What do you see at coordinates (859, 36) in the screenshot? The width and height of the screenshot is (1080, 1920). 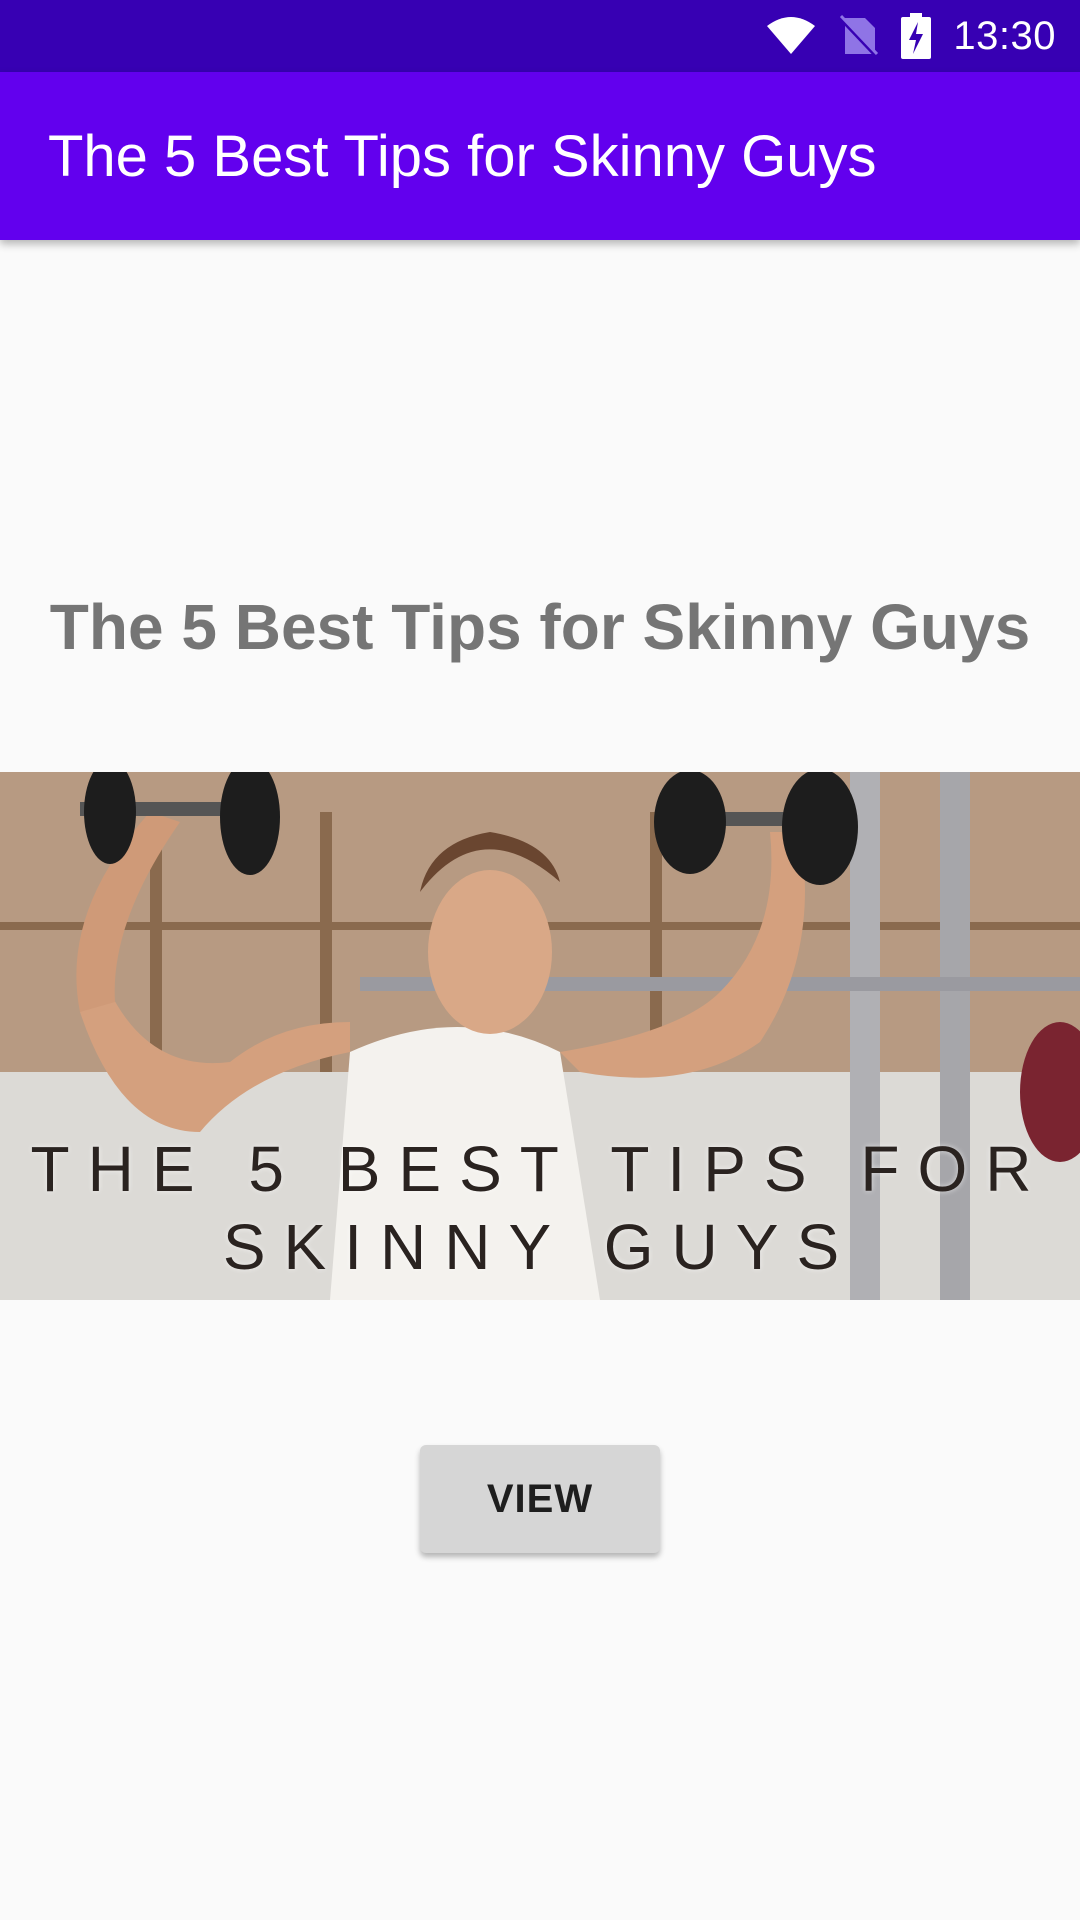 I see `no-sim-icon` at bounding box center [859, 36].